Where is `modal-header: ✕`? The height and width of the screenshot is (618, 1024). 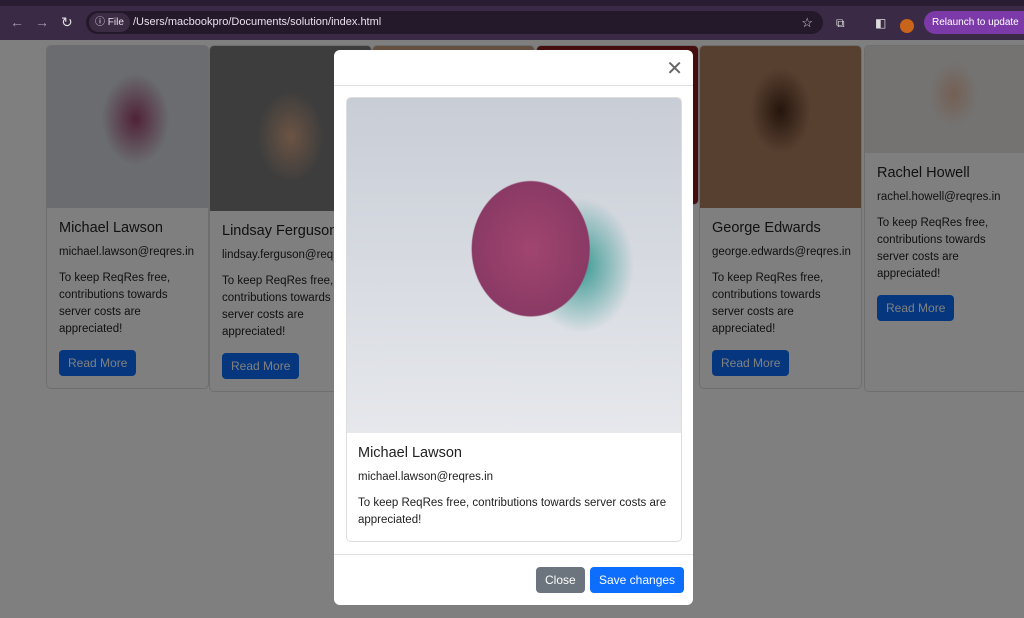
modal-header: ✕ is located at coordinates (513, 68).